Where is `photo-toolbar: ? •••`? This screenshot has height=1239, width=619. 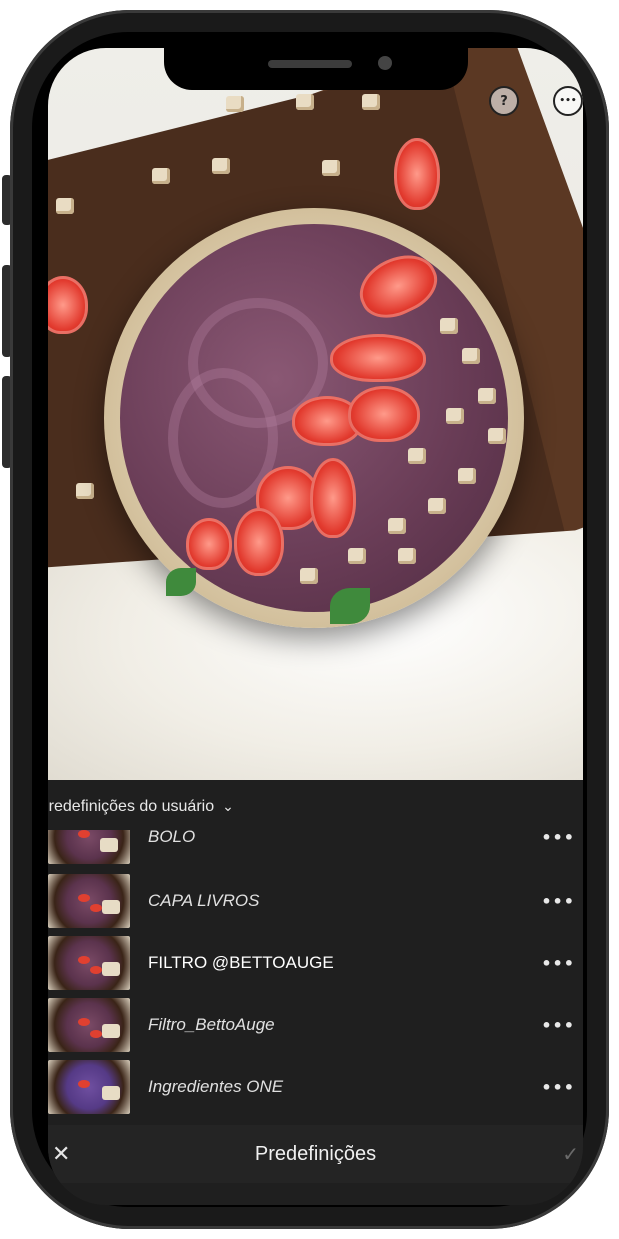
photo-toolbar: ? ••• is located at coordinates (536, 101).